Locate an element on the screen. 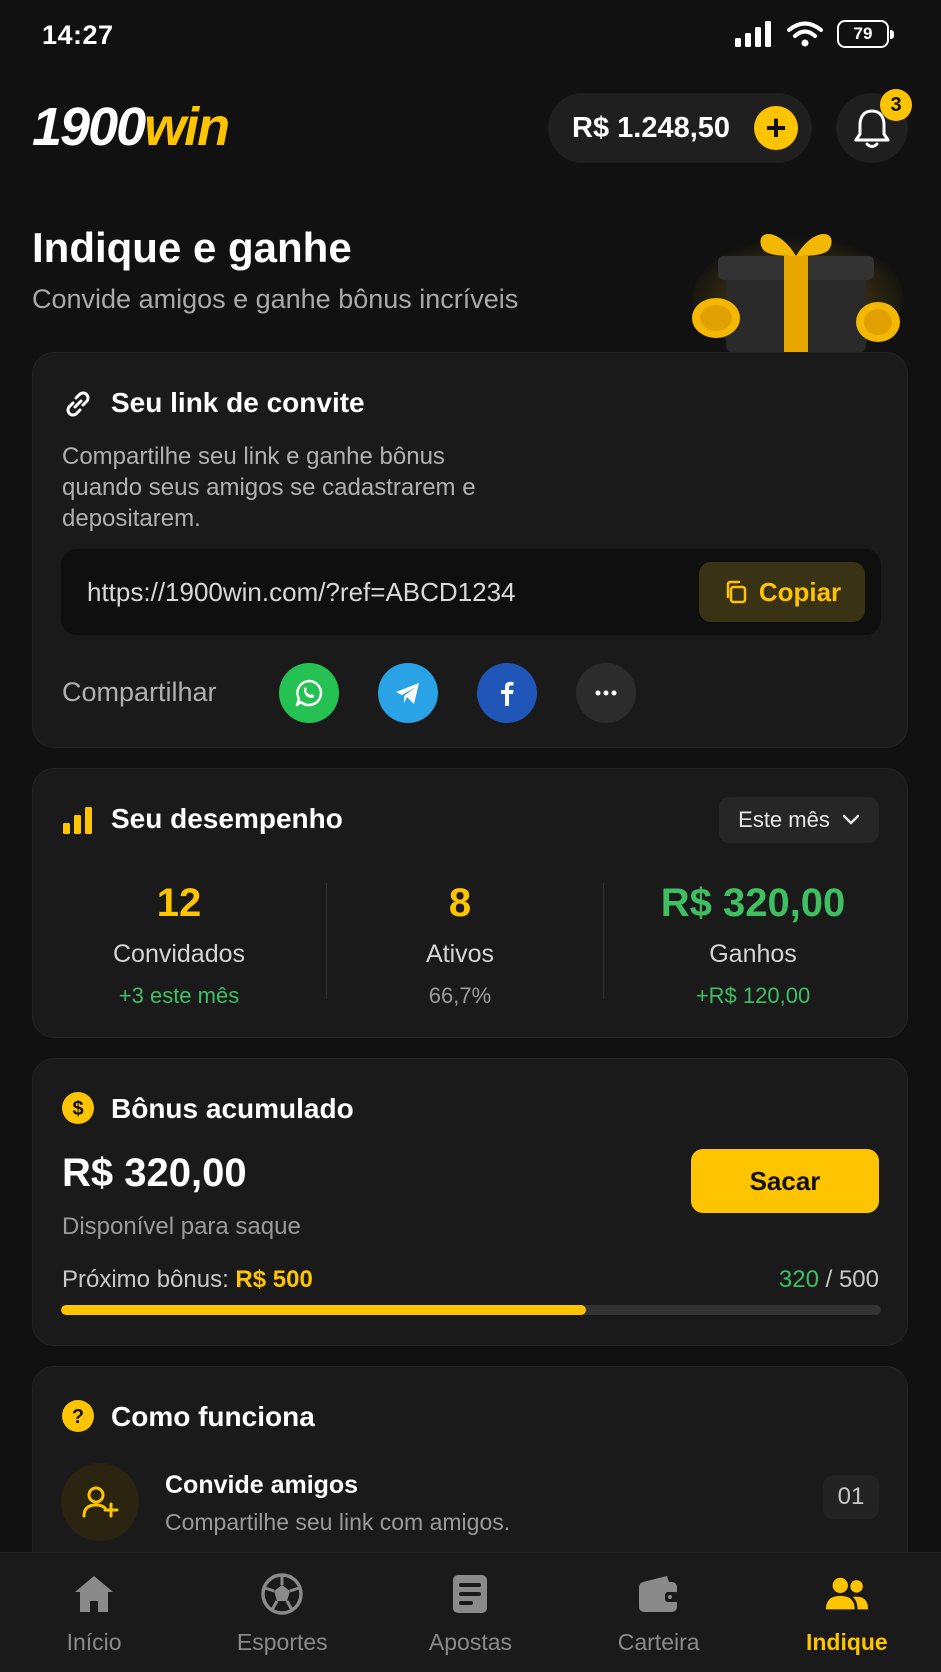 The height and width of the screenshot is (1672, 941). deposit-plus-button: + is located at coordinates (776, 128).